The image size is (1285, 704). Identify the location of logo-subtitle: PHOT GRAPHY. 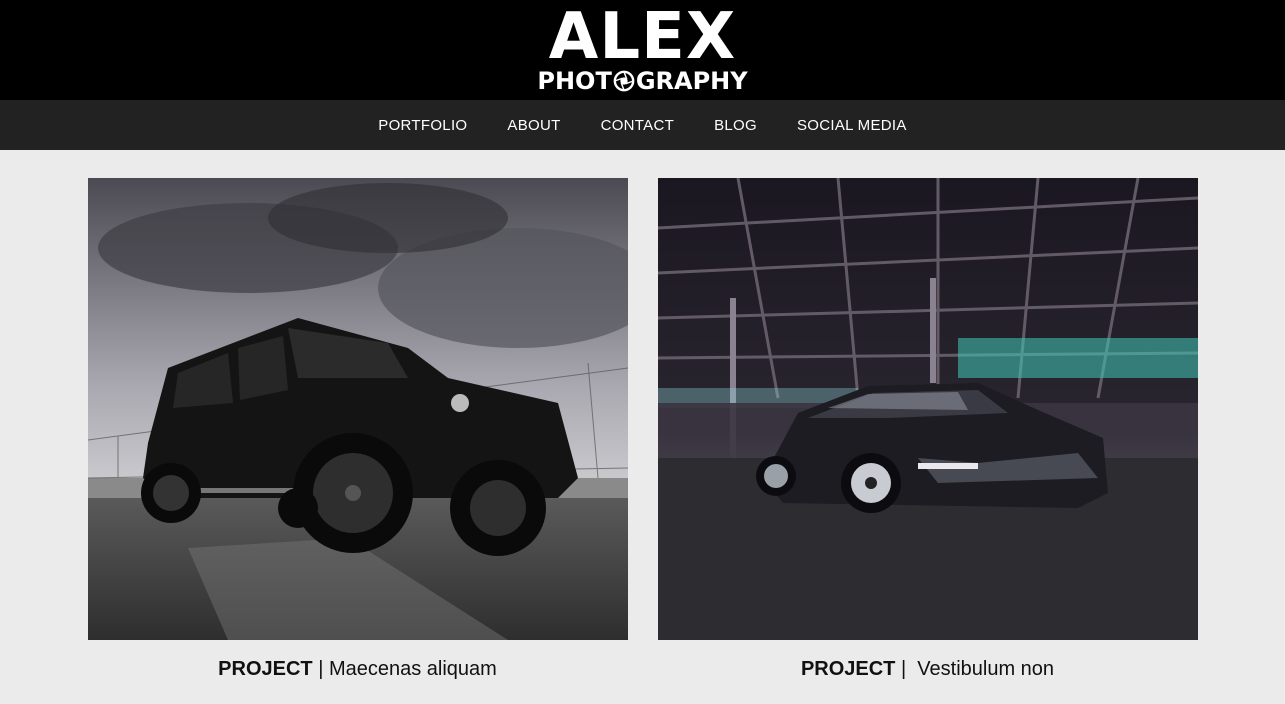
(642, 81).